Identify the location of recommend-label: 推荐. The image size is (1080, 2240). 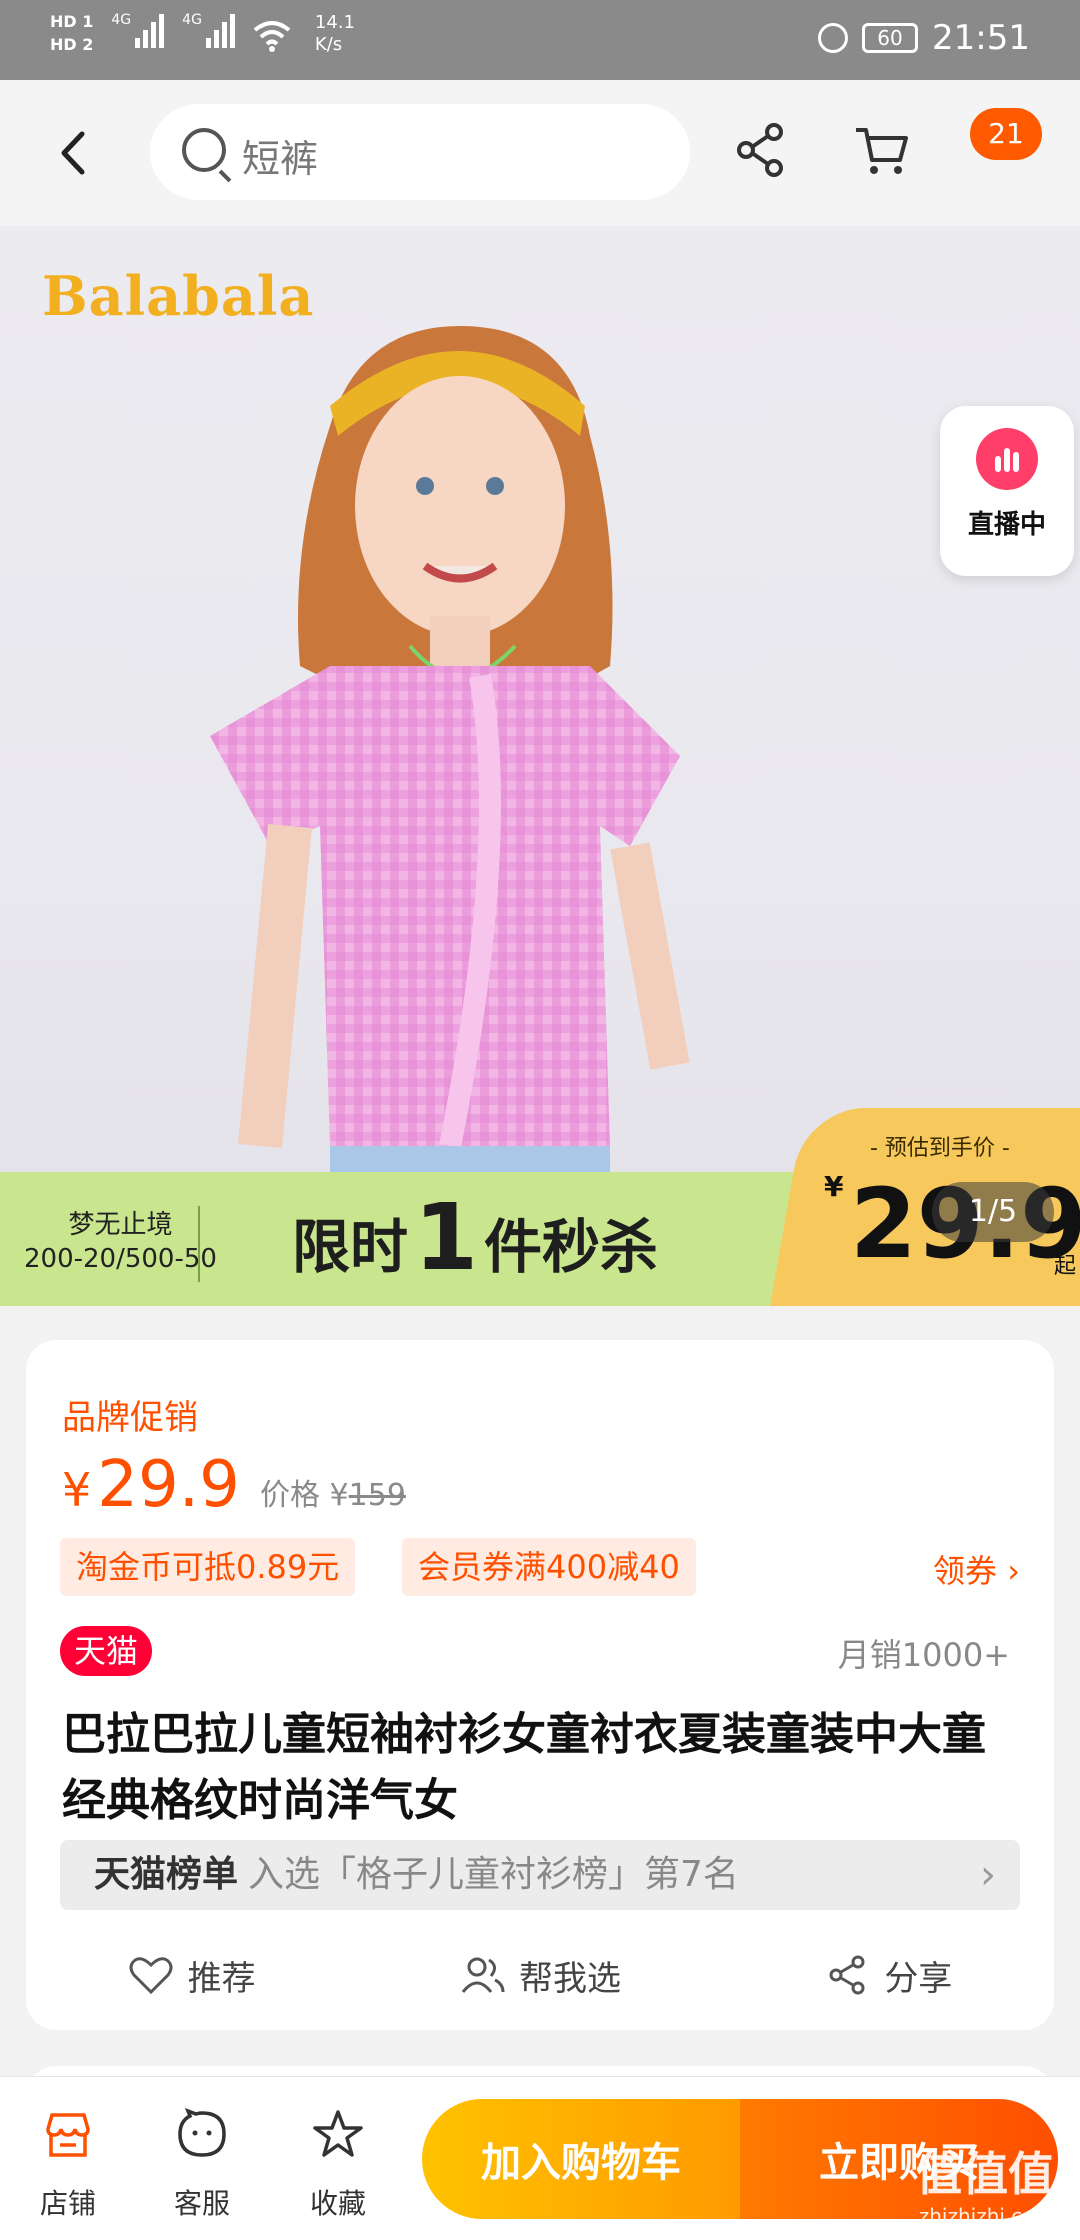
(221, 1978).